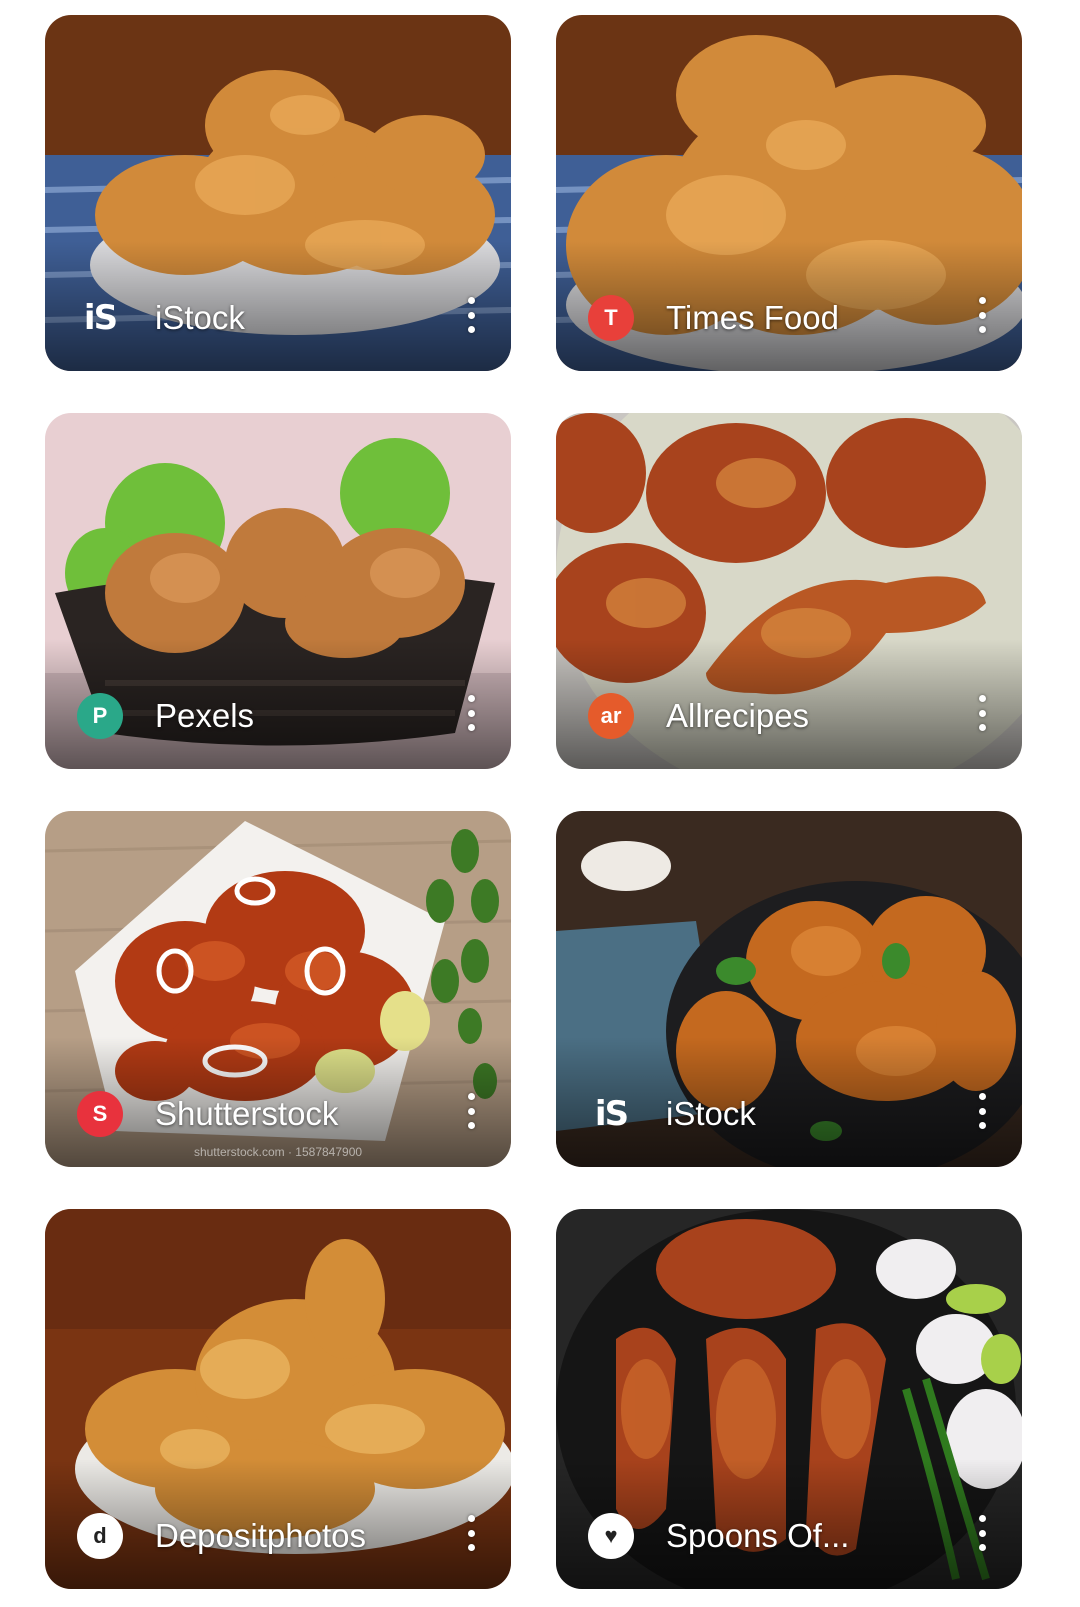 The width and height of the screenshot is (1080, 1607). What do you see at coordinates (205, 715) in the screenshot?
I see `source-name: Pexels` at bounding box center [205, 715].